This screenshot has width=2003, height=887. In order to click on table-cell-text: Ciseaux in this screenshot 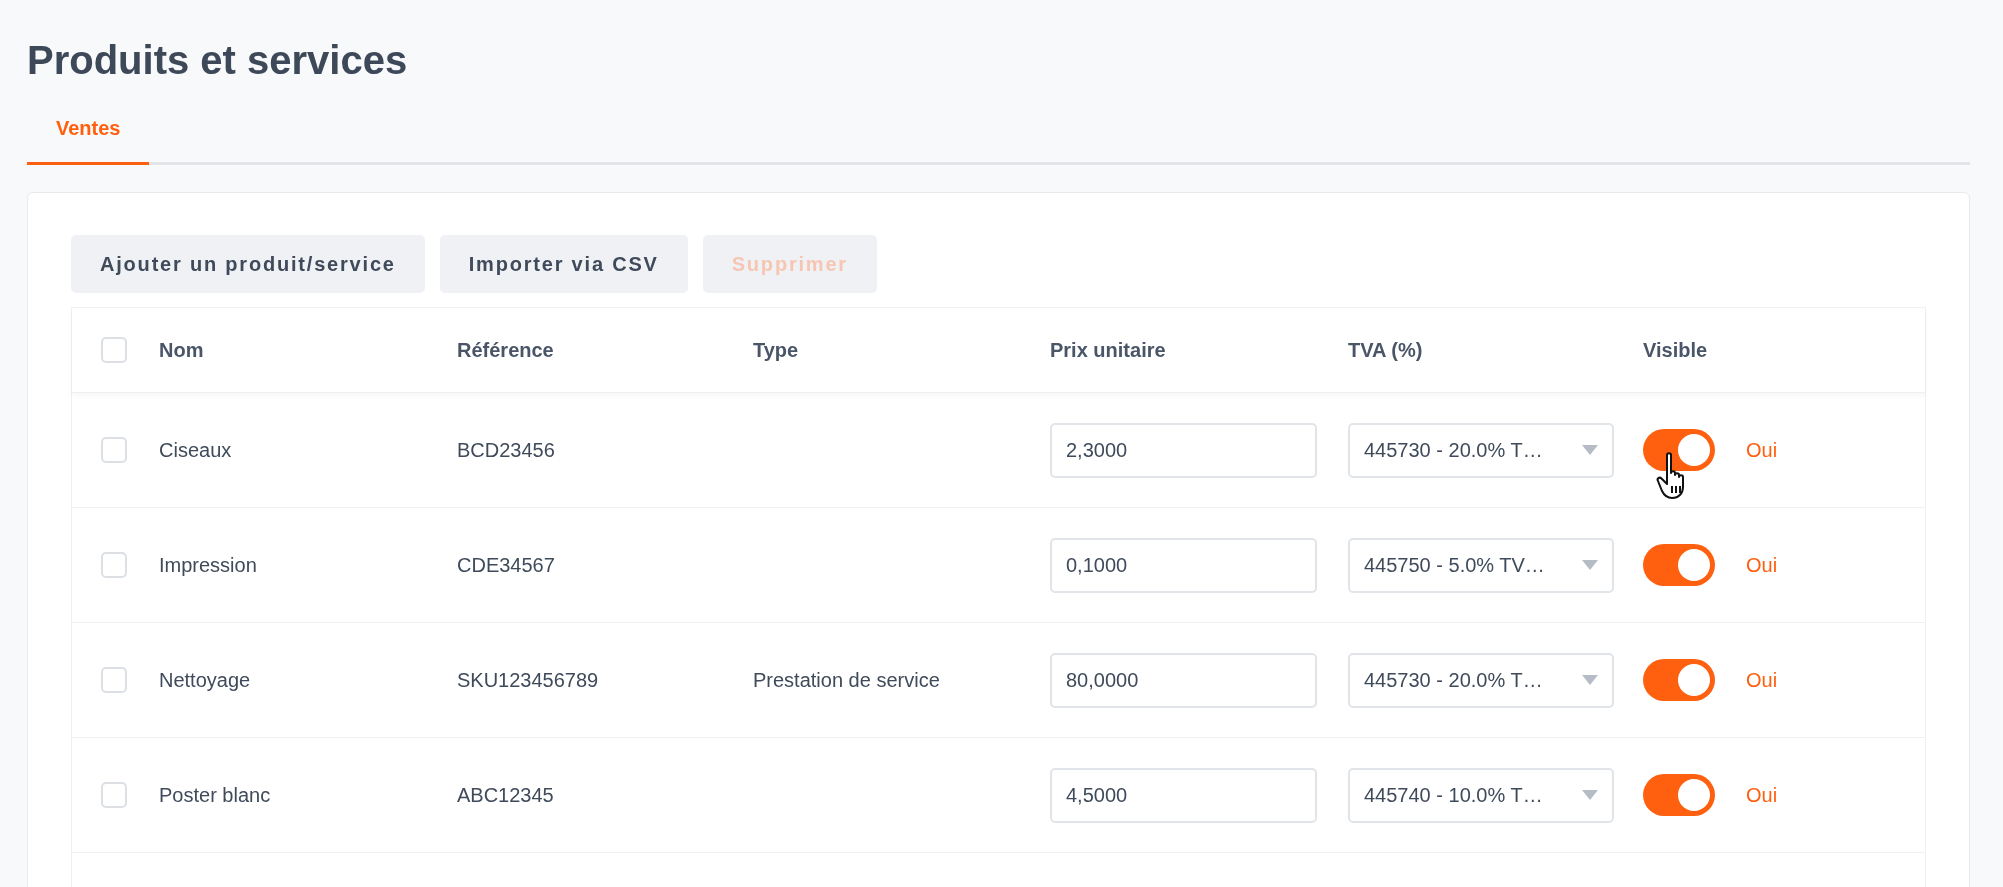, I will do `click(196, 450)`.